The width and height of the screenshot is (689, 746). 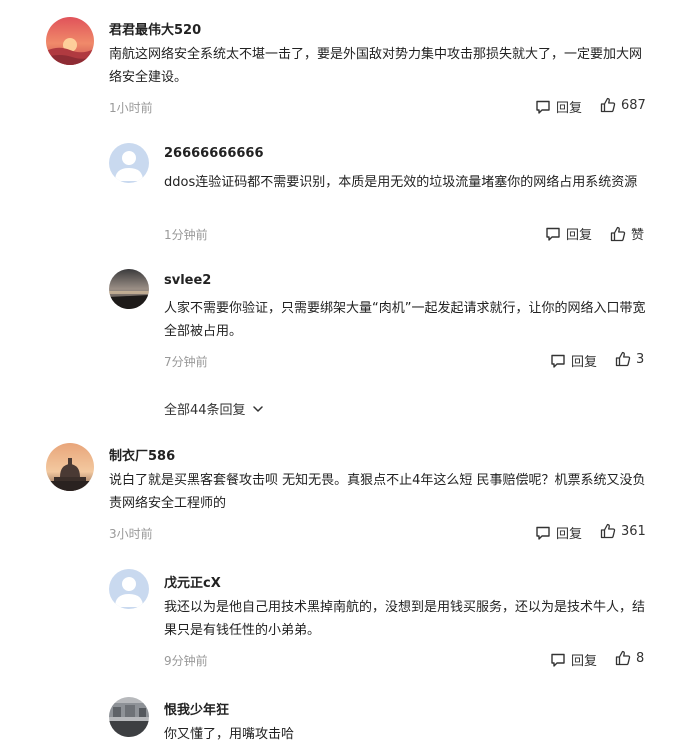 What do you see at coordinates (186, 362) in the screenshot?
I see `timestamp: 7分钟前` at bounding box center [186, 362].